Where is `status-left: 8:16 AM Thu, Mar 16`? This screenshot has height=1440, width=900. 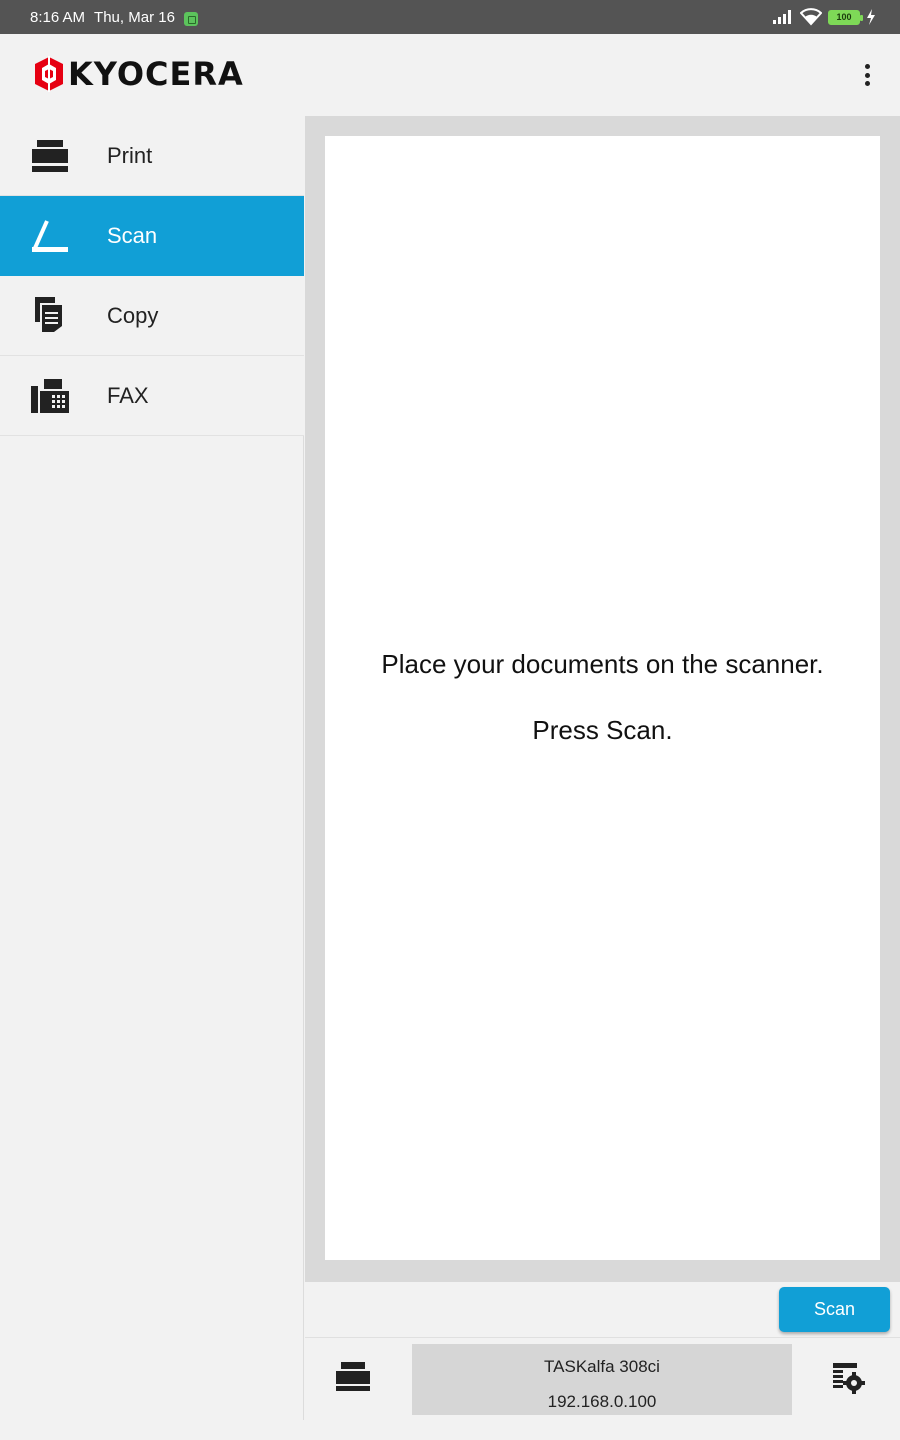 status-left: 8:16 AM Thu, Mar 16 is located at coordinates (114, 17).